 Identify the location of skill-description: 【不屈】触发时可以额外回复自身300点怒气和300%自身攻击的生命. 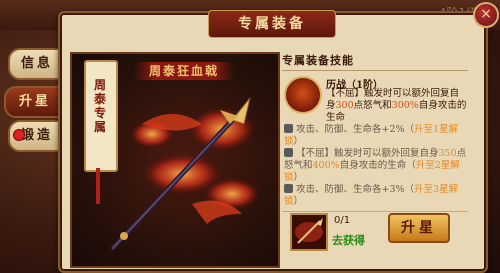
(397, 106).